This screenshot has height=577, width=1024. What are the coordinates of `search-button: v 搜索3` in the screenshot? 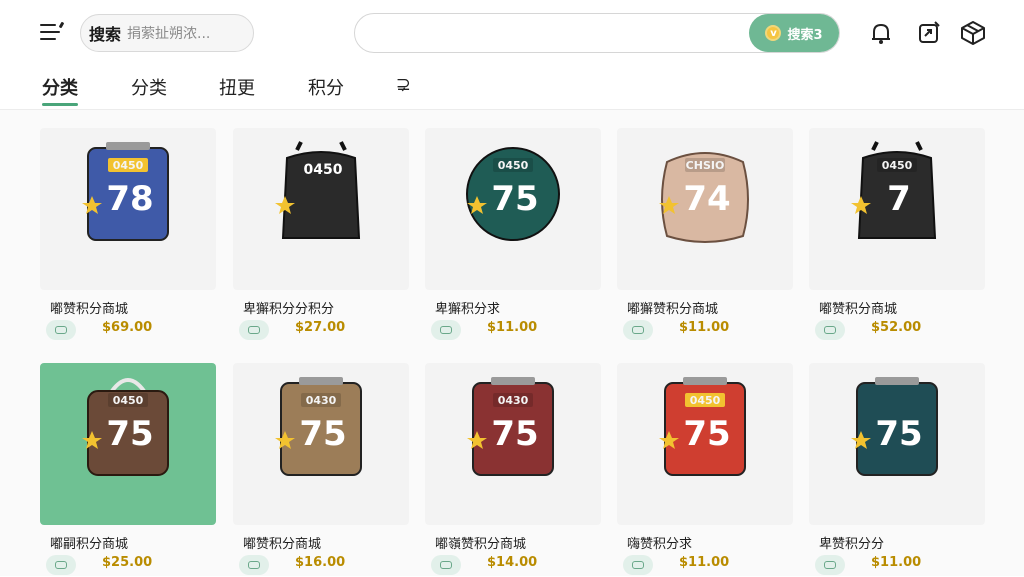 It's located at (794, 33).